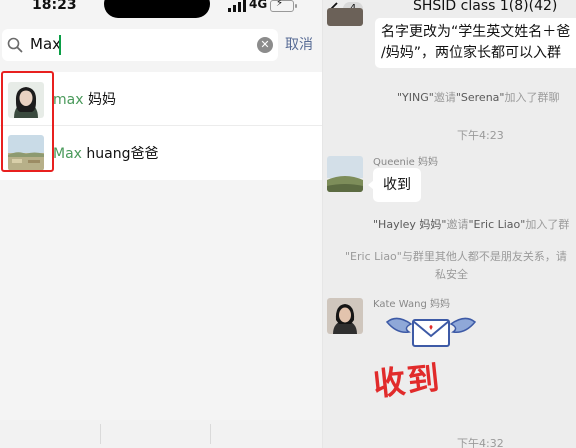 This screenshot has height=448, width=576. Describe the element at coordinates (345, 17) in the screenshot. I see `avatar` at that location.